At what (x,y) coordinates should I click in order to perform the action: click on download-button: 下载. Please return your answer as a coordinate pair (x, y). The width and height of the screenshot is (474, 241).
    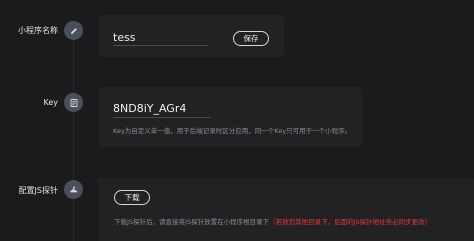
    Looking at the image, I should click on (132, 197).